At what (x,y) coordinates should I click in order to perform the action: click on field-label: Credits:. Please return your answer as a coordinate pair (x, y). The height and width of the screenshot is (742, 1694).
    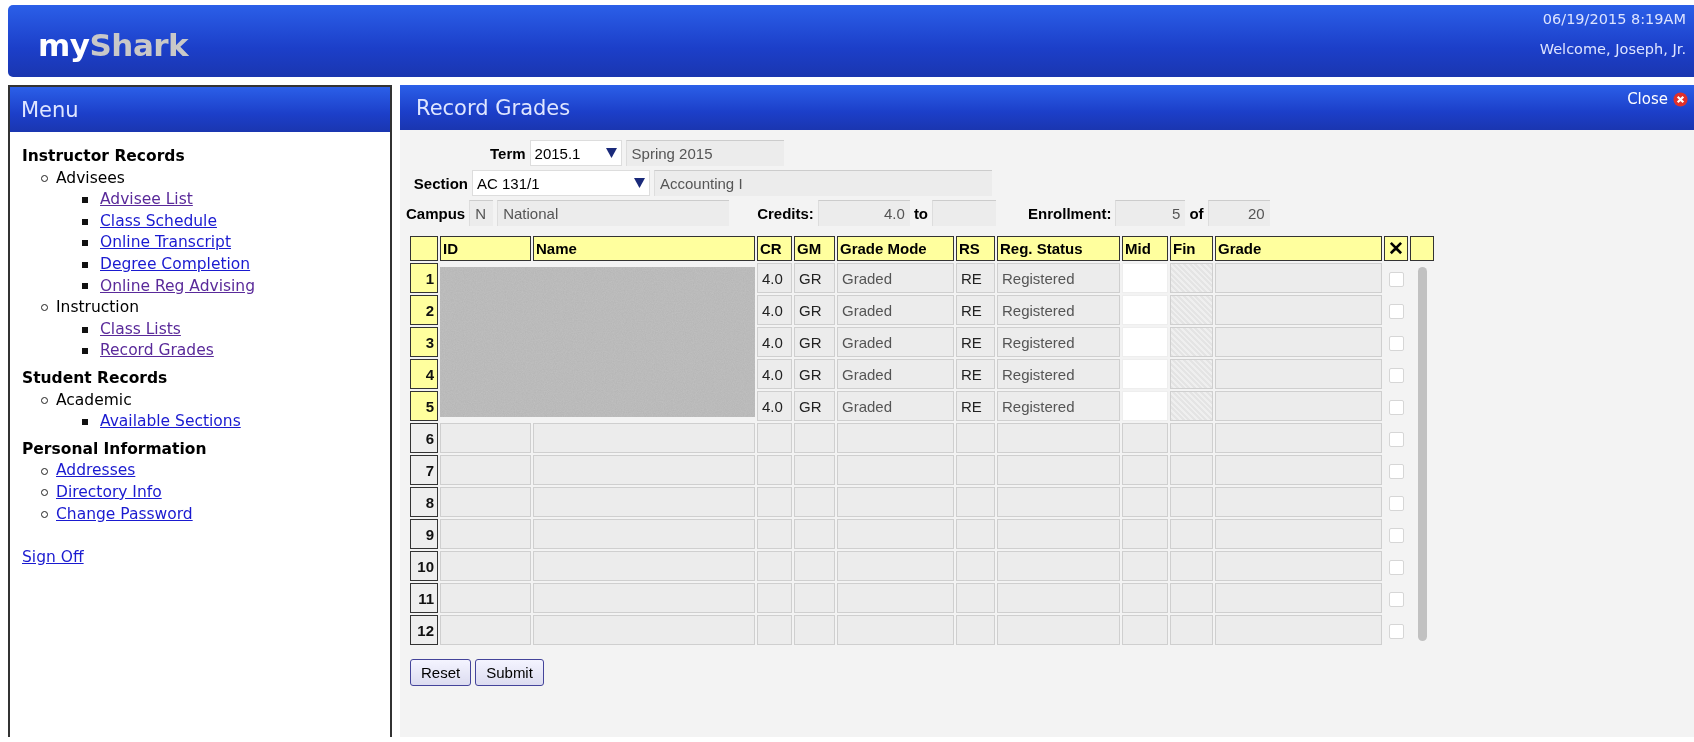
    Looking at the image, I should click on (785, 213).